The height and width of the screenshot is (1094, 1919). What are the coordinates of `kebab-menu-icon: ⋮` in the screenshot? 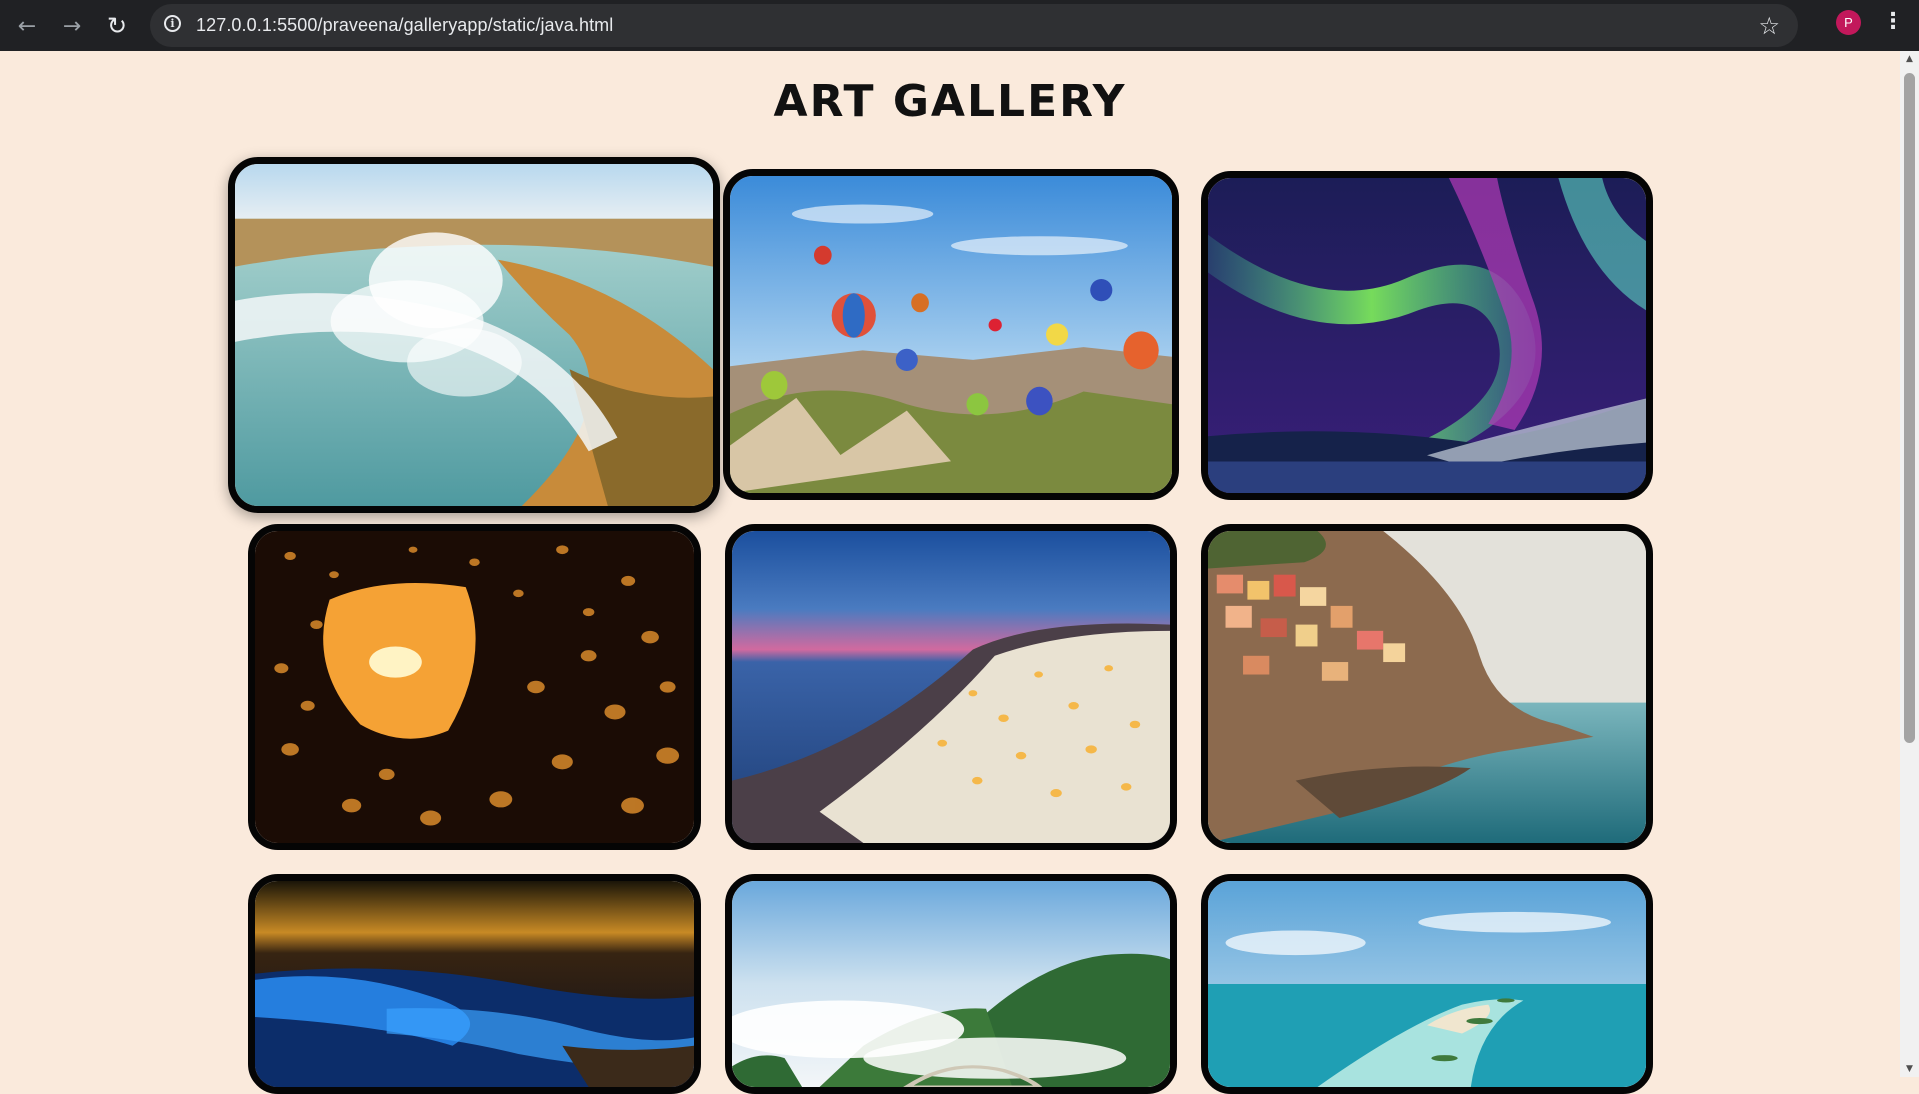 It's located at (1893, 21).